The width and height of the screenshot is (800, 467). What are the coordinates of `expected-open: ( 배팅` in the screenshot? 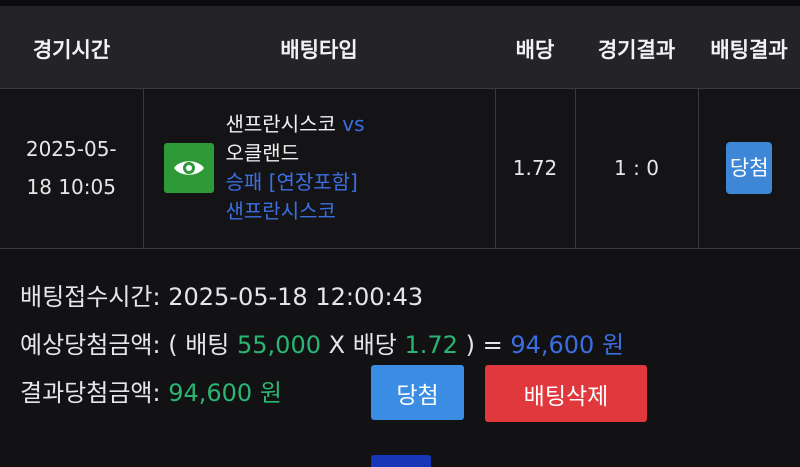 It's located at (199, 345).